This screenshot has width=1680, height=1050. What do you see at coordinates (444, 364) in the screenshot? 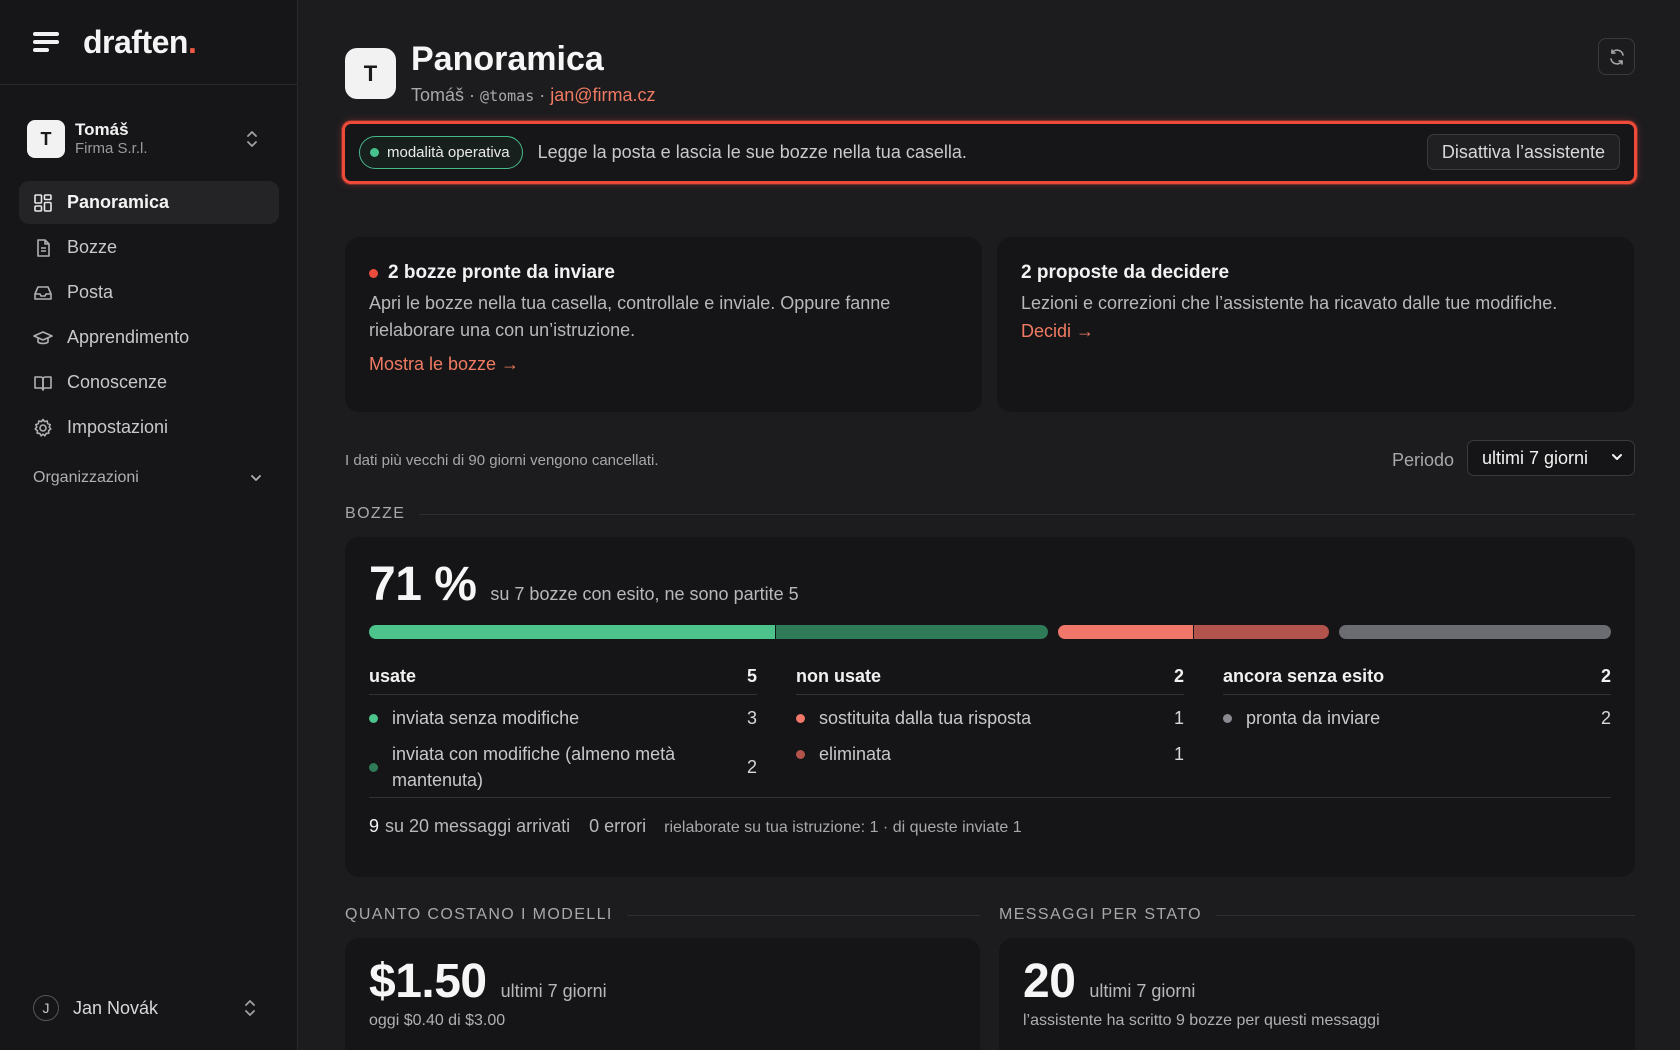
I see `show-drafts-link: Mostra le bozze →` at bounding box center [444, 364].